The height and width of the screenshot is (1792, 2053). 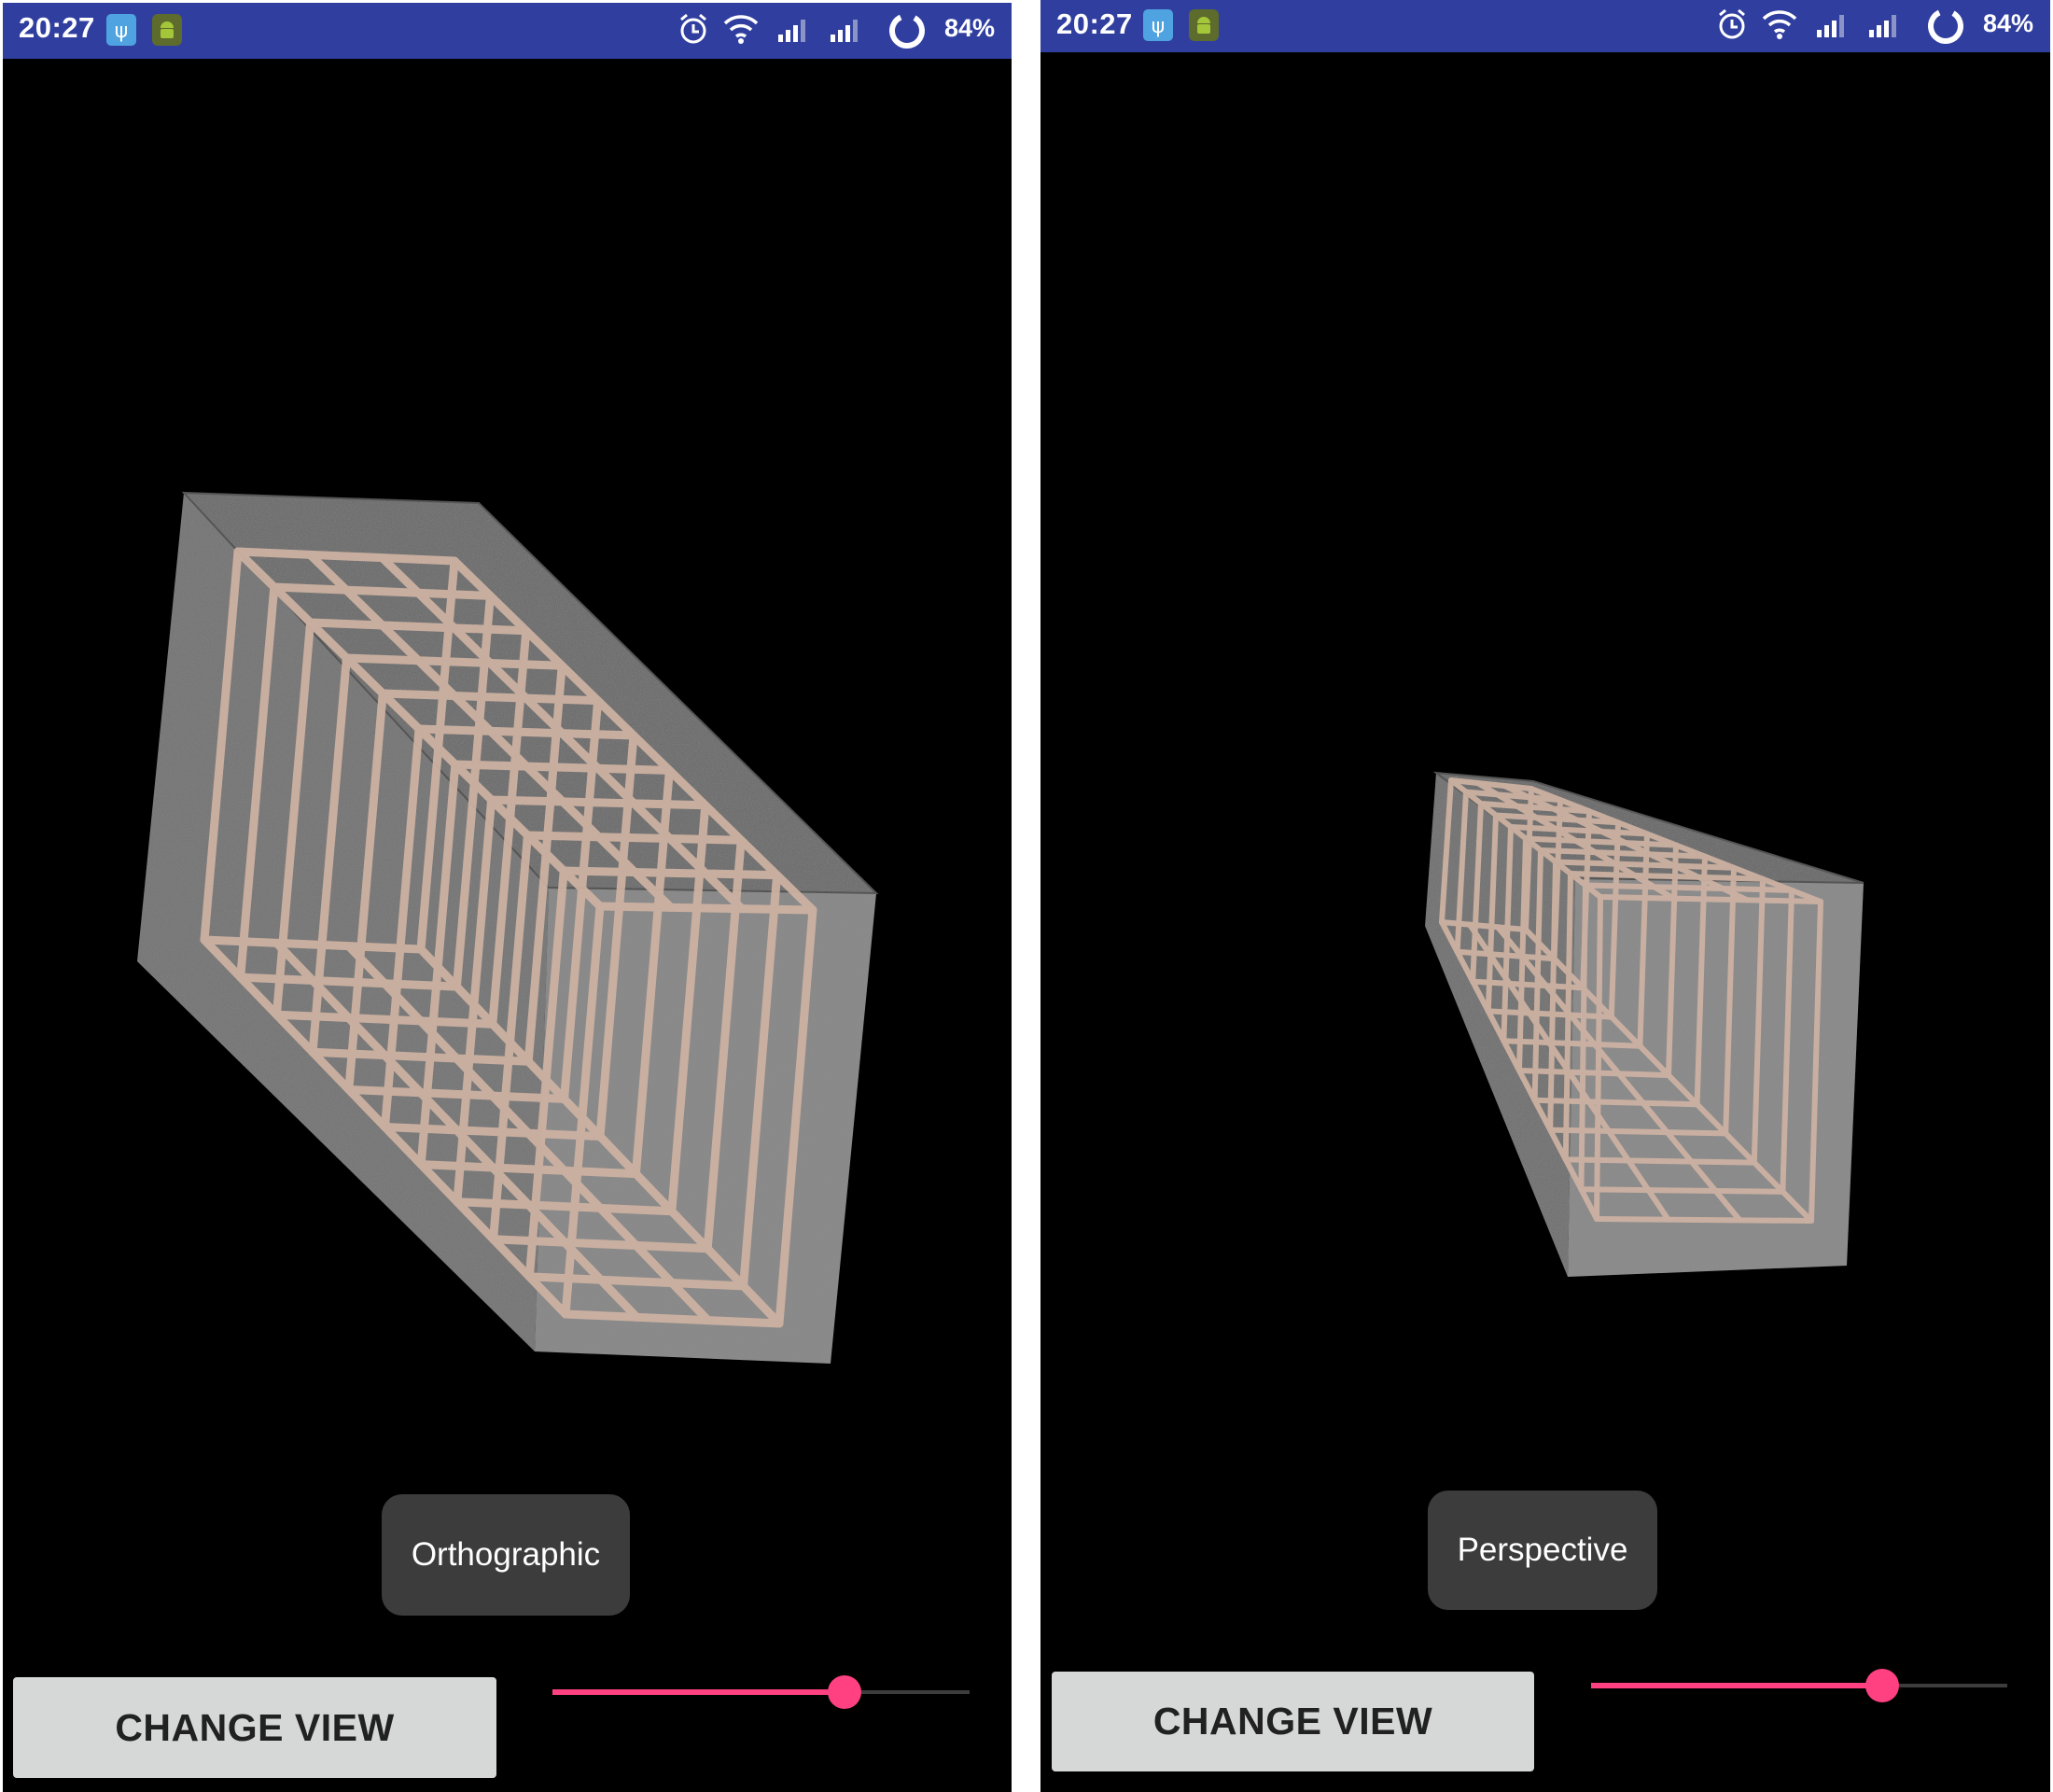 What do you see at coordinates (506, 1555) in the screenshot?
I see `toast-message: Orthographic` at bounding box center [506, 1555].